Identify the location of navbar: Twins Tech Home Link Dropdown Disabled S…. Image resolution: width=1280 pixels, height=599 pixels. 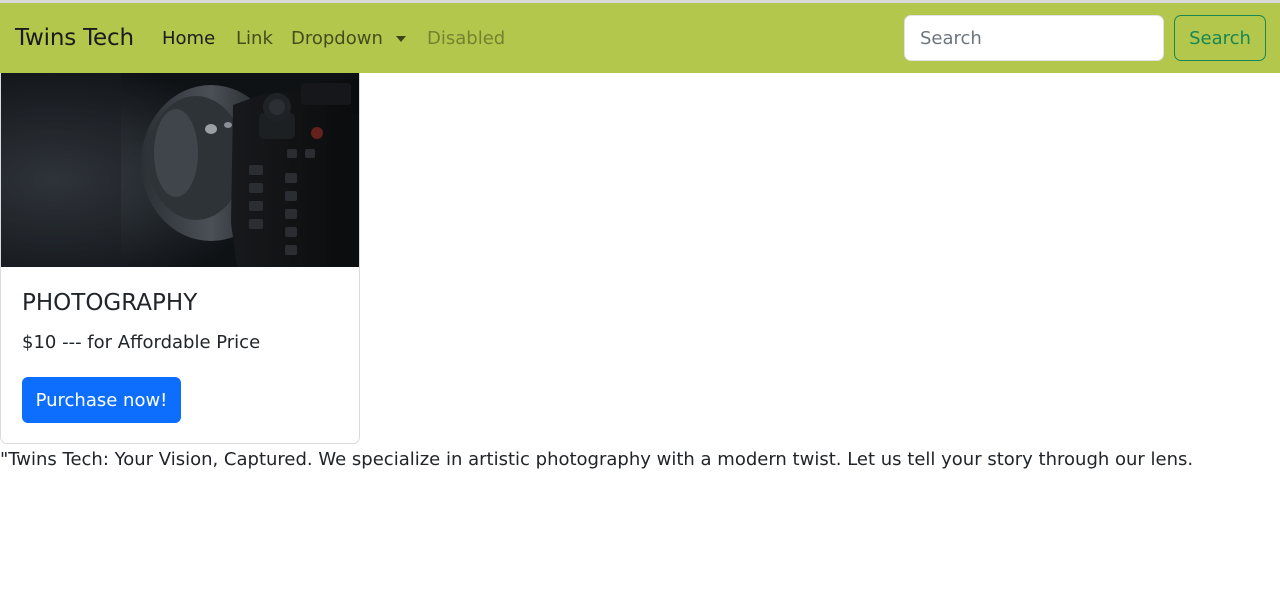
(640, 38).